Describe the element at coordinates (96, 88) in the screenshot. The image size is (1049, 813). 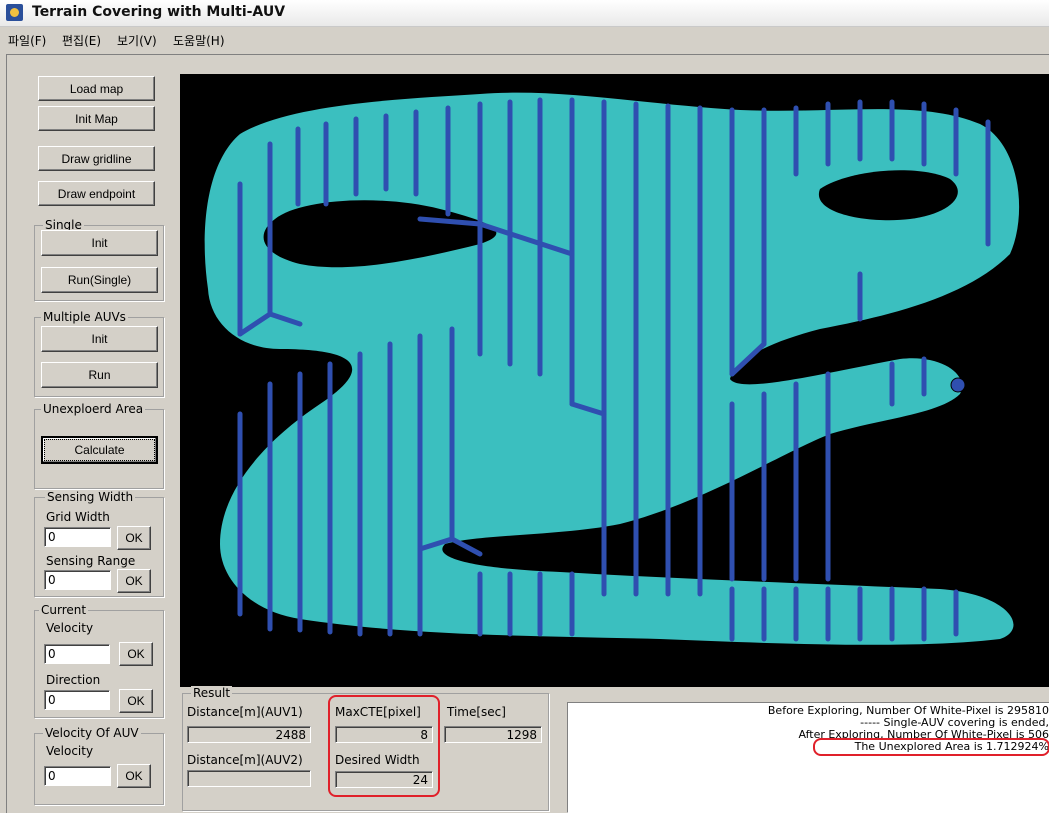
I see `load-map-button: Load map` at that location.